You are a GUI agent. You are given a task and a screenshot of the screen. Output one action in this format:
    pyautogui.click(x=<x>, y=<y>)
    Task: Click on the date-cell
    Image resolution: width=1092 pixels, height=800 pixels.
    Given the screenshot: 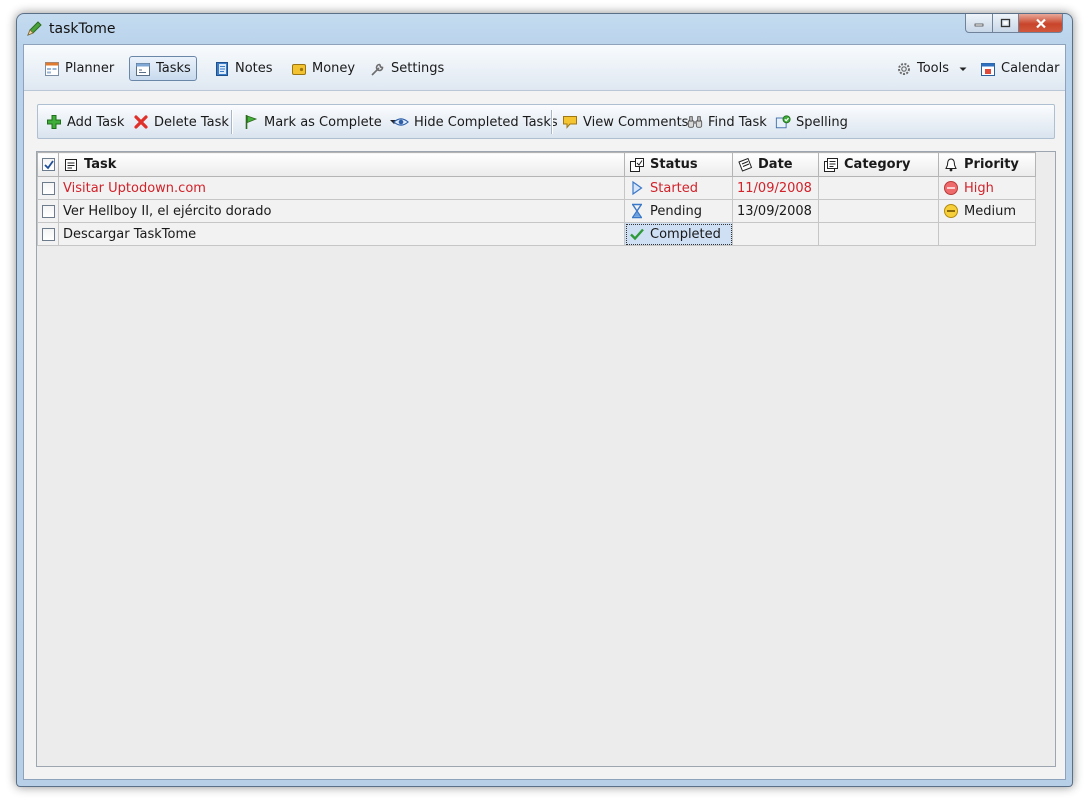 What is the action you would take?
    pyautogui.click(x=775, y=234)
    